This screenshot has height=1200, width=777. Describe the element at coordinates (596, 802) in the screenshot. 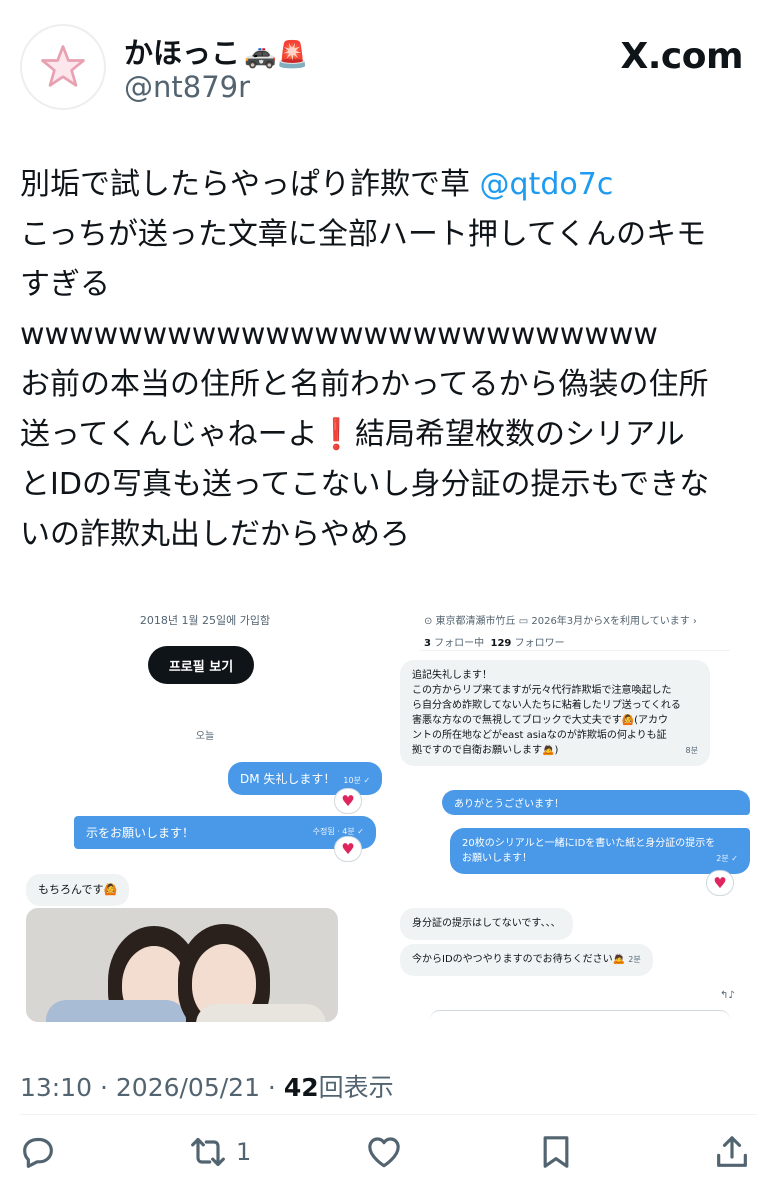

I see `dm-message-out: ありがとうございます！` at that location.